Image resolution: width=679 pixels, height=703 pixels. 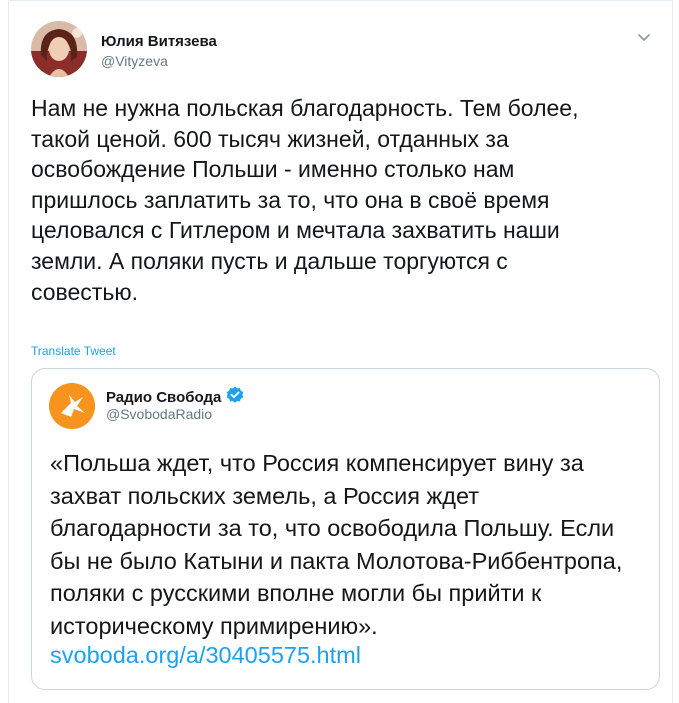 I want to click on author-avatar, so click(x=59, y=49).